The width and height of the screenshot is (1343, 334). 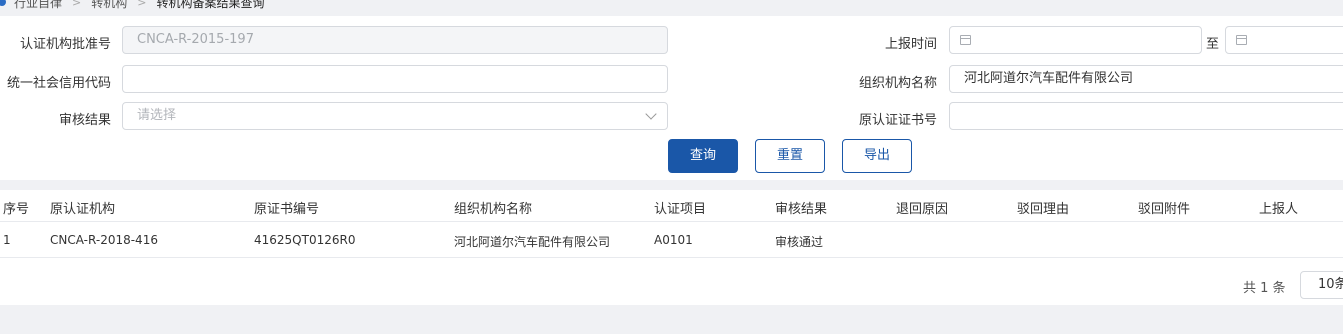 I want to click on column-header-reject-reason: 驳回理由, so click(x=1043, y=209).